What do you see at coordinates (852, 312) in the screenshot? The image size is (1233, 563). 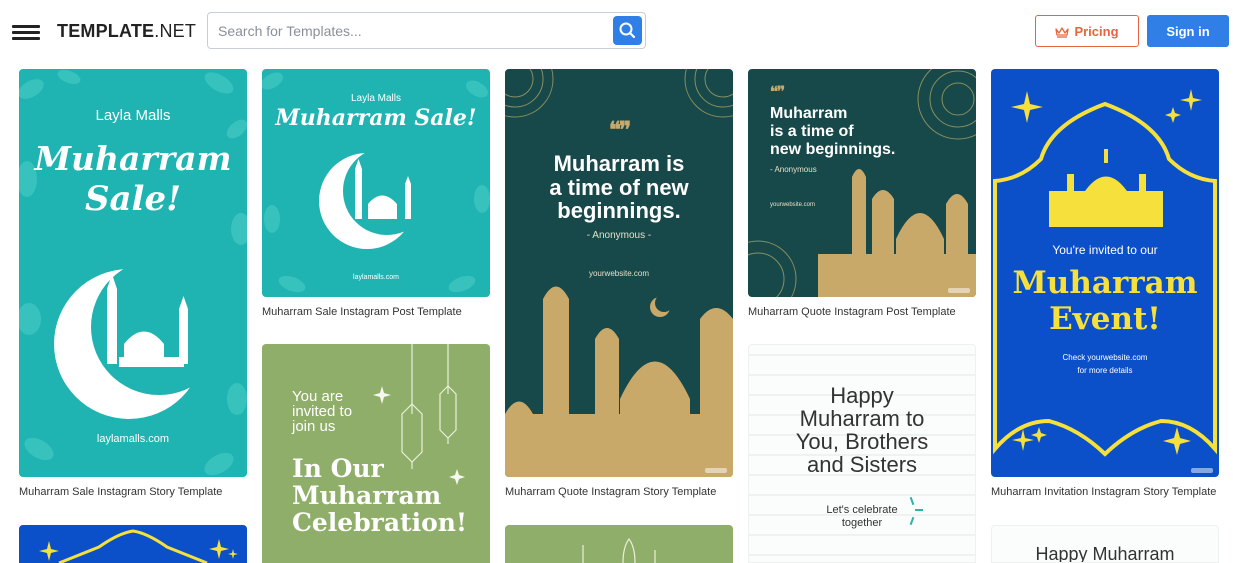 I see `template-caption: Muharram Quote Instagram Post Template` at bounding box center [852, 312].